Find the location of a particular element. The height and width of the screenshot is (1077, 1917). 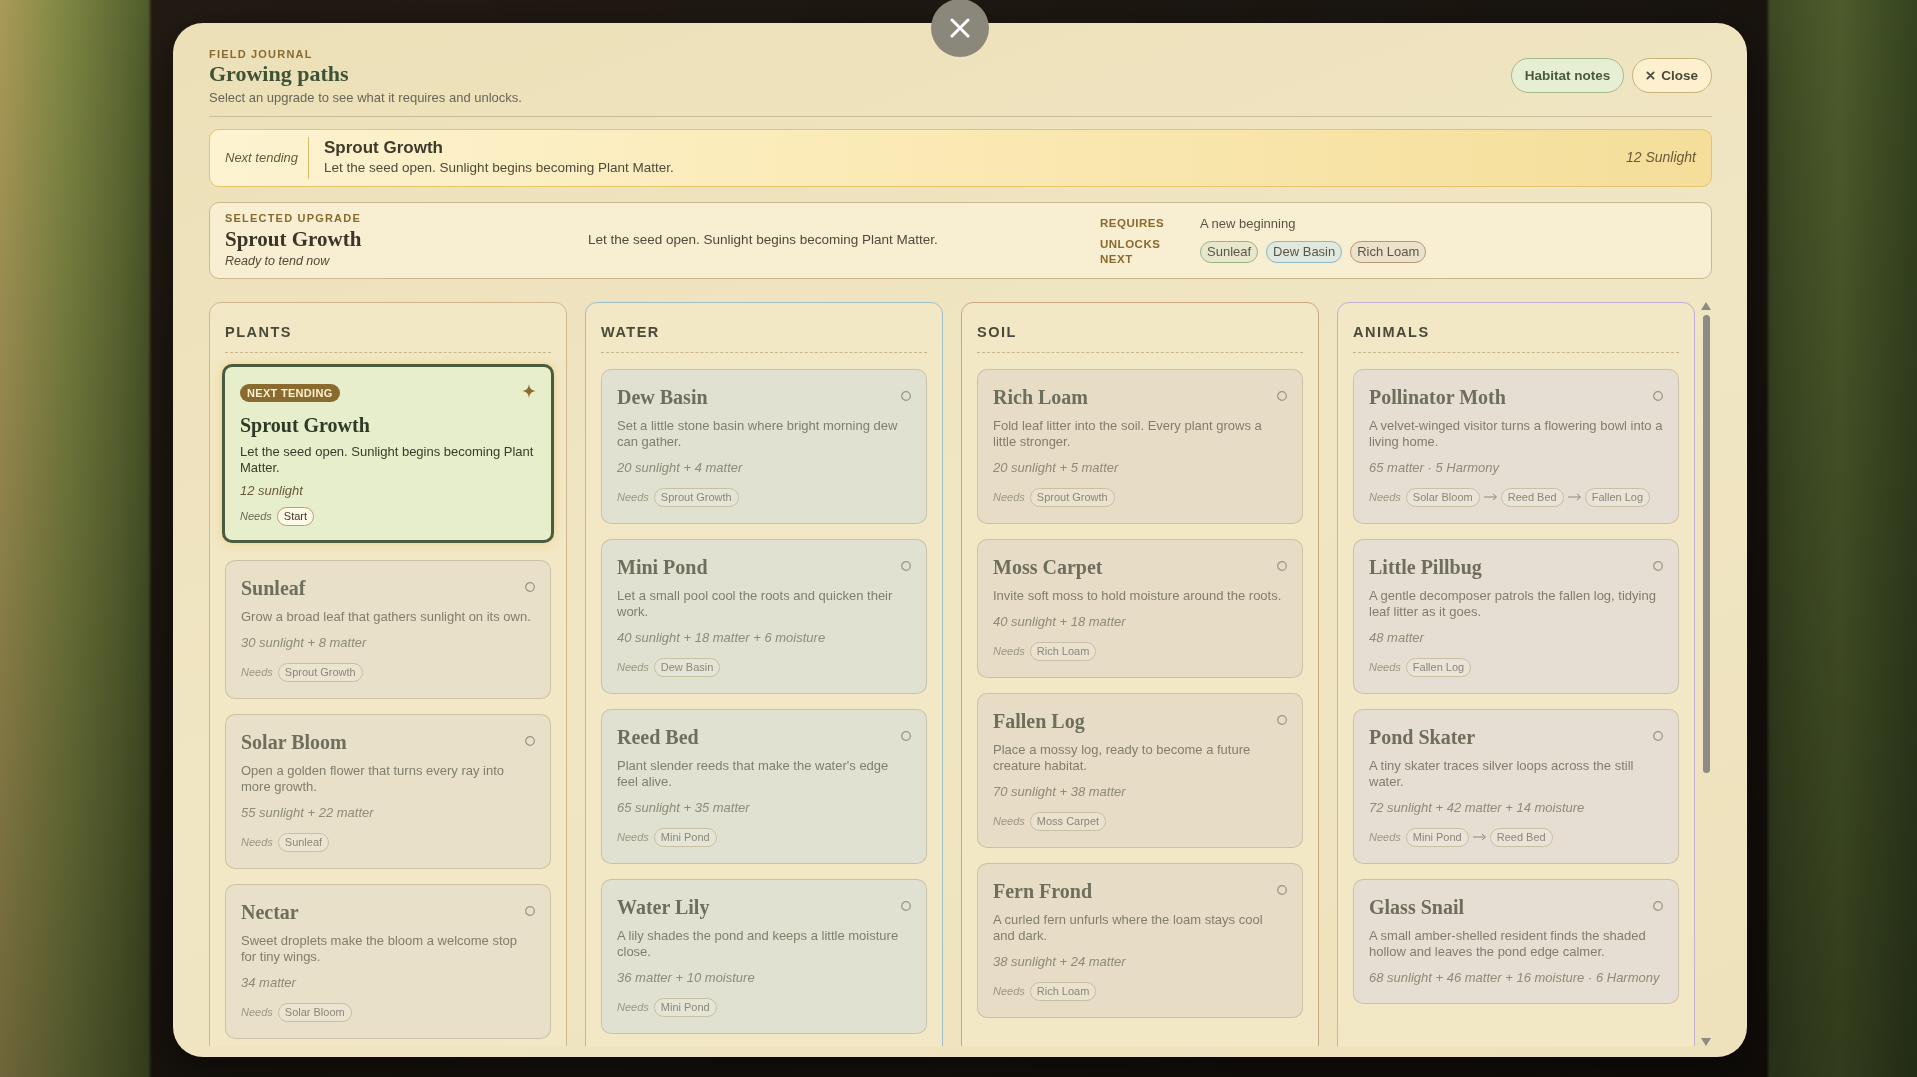

upgrade-card: NEXT TENDING Sprout Growth Let the seed open. Sunlight begins becoming Plant Matter. 12 sunlight Needs Start is located at coordinates (388, 454).